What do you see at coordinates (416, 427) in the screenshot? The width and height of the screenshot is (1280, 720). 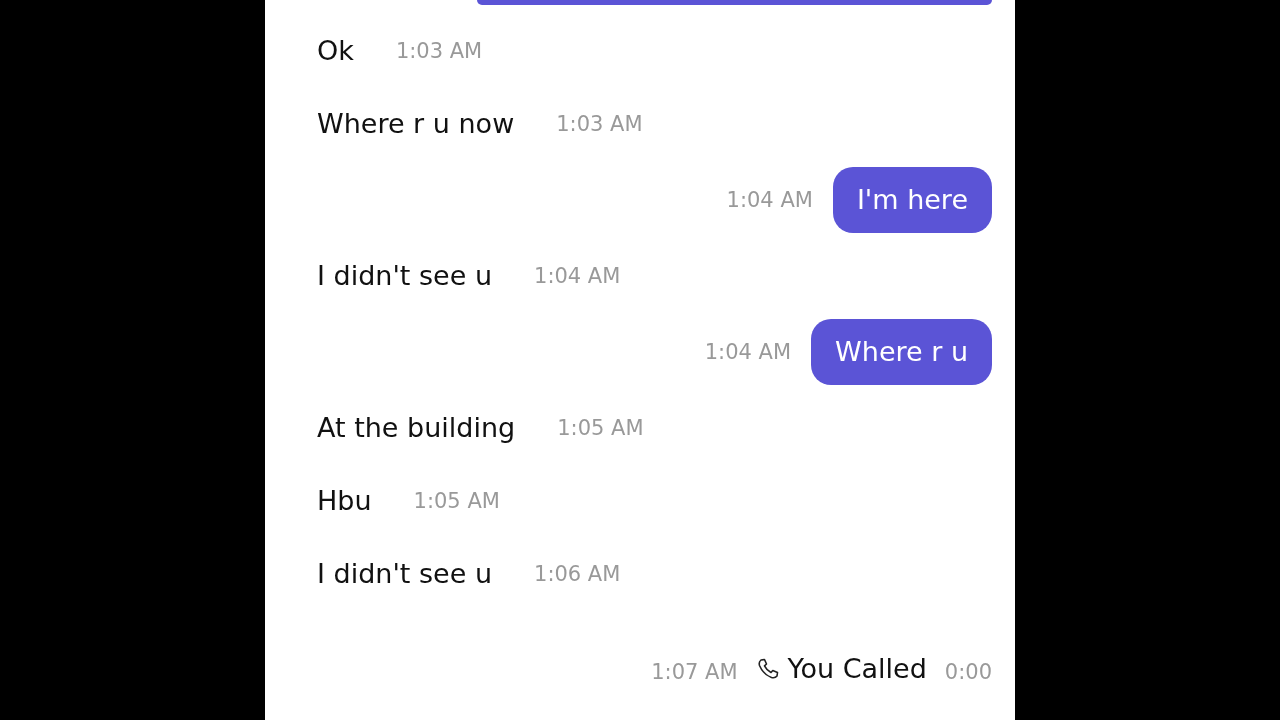 I see `message-text: At the building` at bounding box center [416, 427].